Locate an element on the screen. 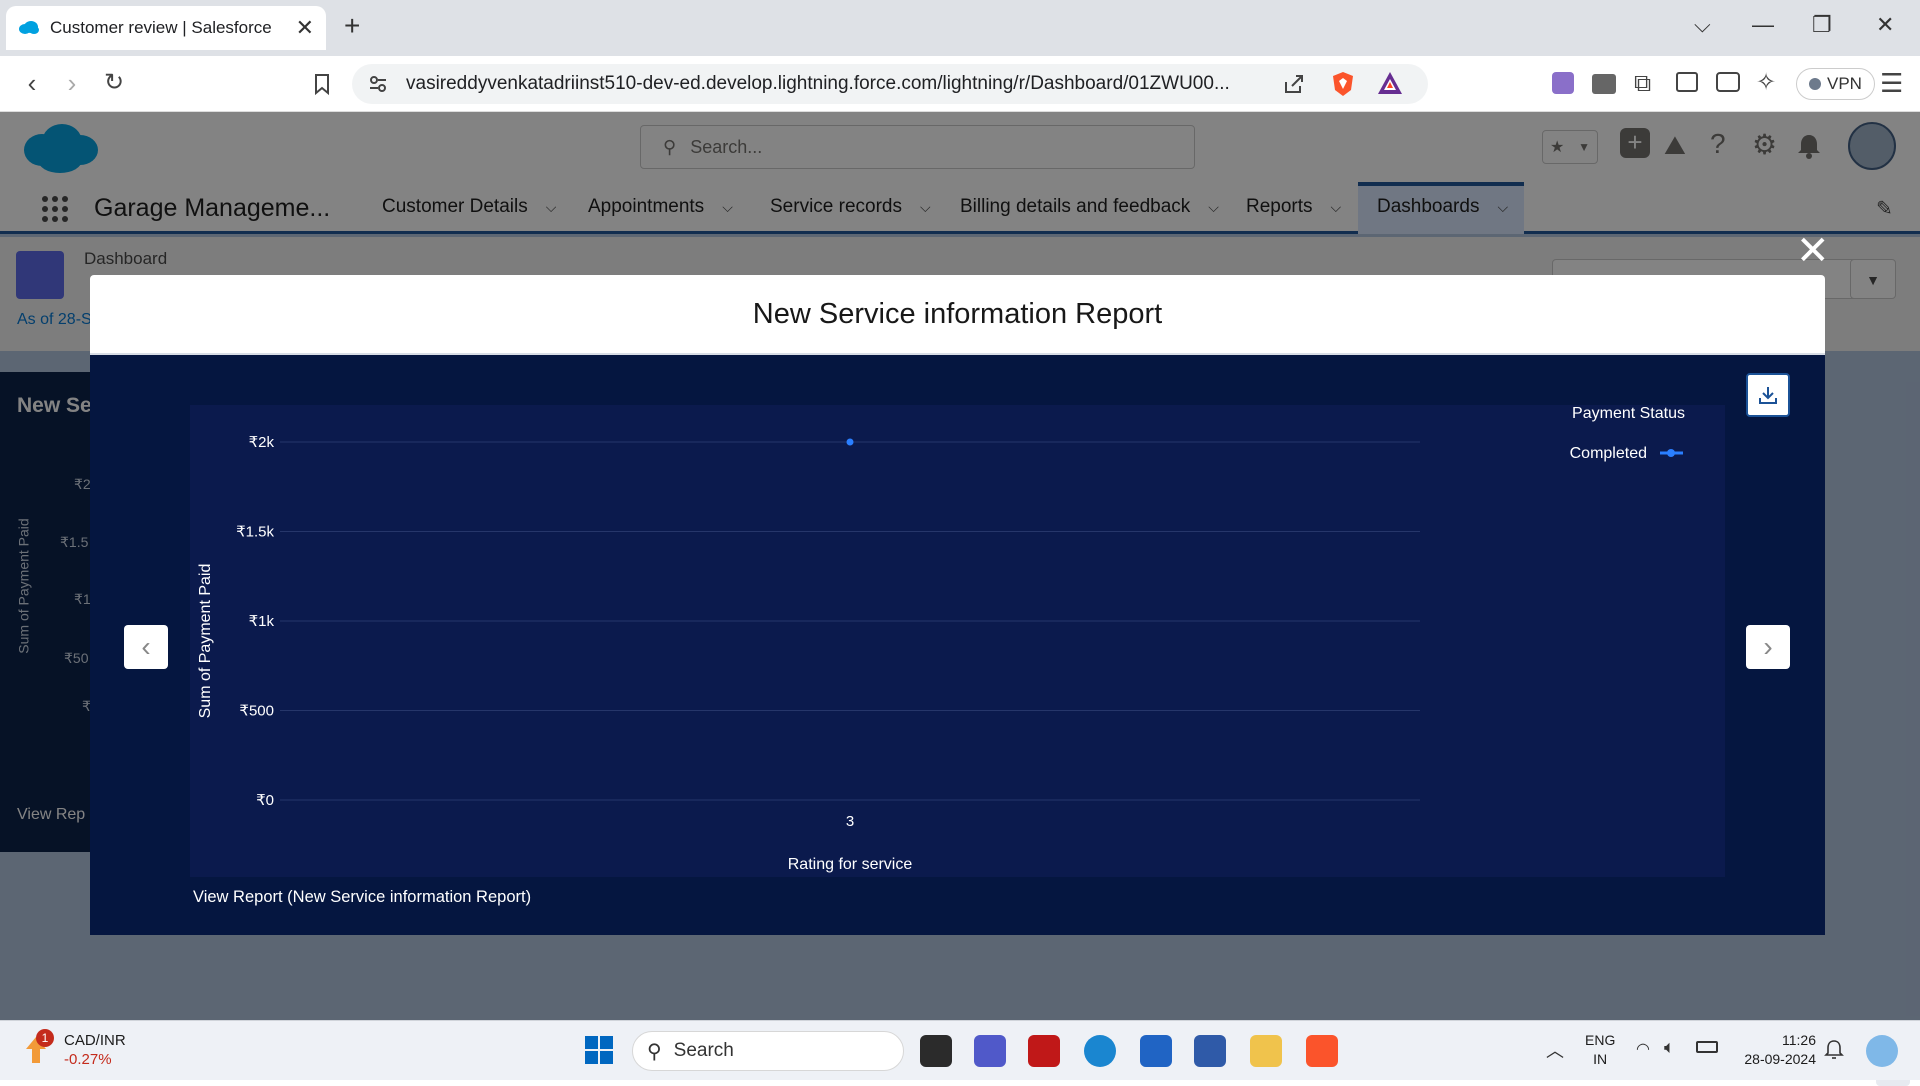 This screenshot has height=1086, width=1920. close-tab-icon: ✕ is located at coordinates (305, 28).